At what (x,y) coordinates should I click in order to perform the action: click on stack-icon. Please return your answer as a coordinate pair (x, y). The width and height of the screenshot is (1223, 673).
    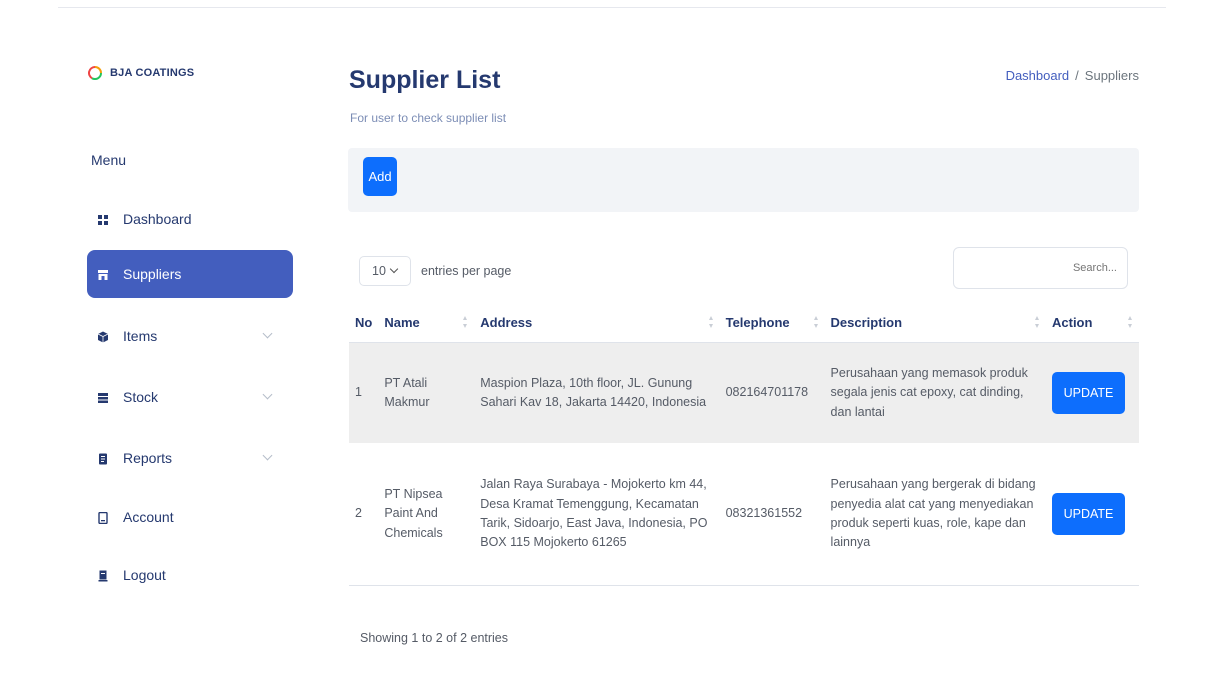
    Looking at the image, I should click on (103, 397).